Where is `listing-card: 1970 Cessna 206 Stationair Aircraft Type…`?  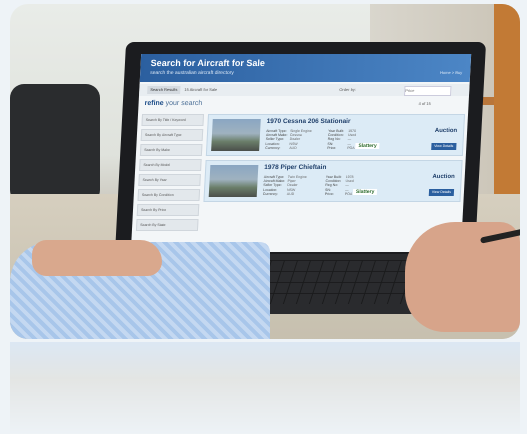
listing-card: 1970 Cessna 206 Stationair Aircraft Type… is located at coordinates (335, 135).